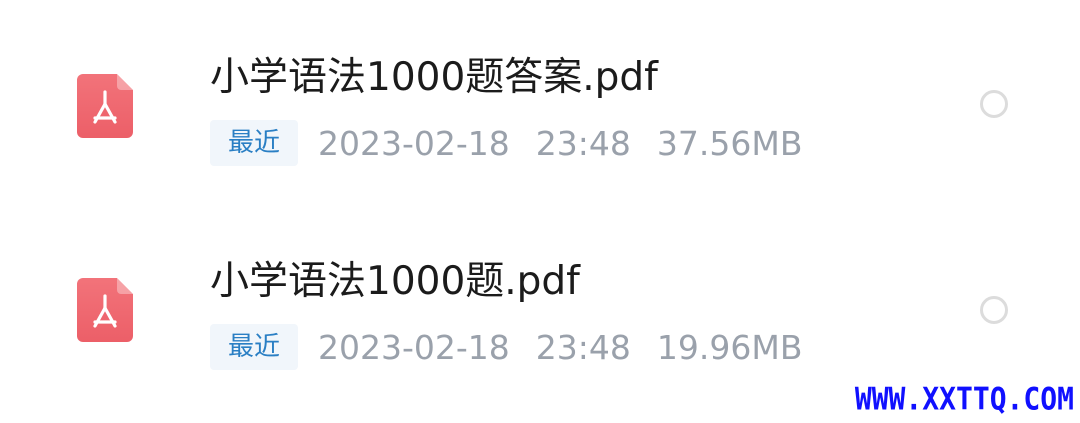 Image resolution: width=1080 pixels, height=423 pixels. Describe the element at coordinates (395, 281) in the screenshot. I see `file-name: 小学语法1000题.pdf` at that location.